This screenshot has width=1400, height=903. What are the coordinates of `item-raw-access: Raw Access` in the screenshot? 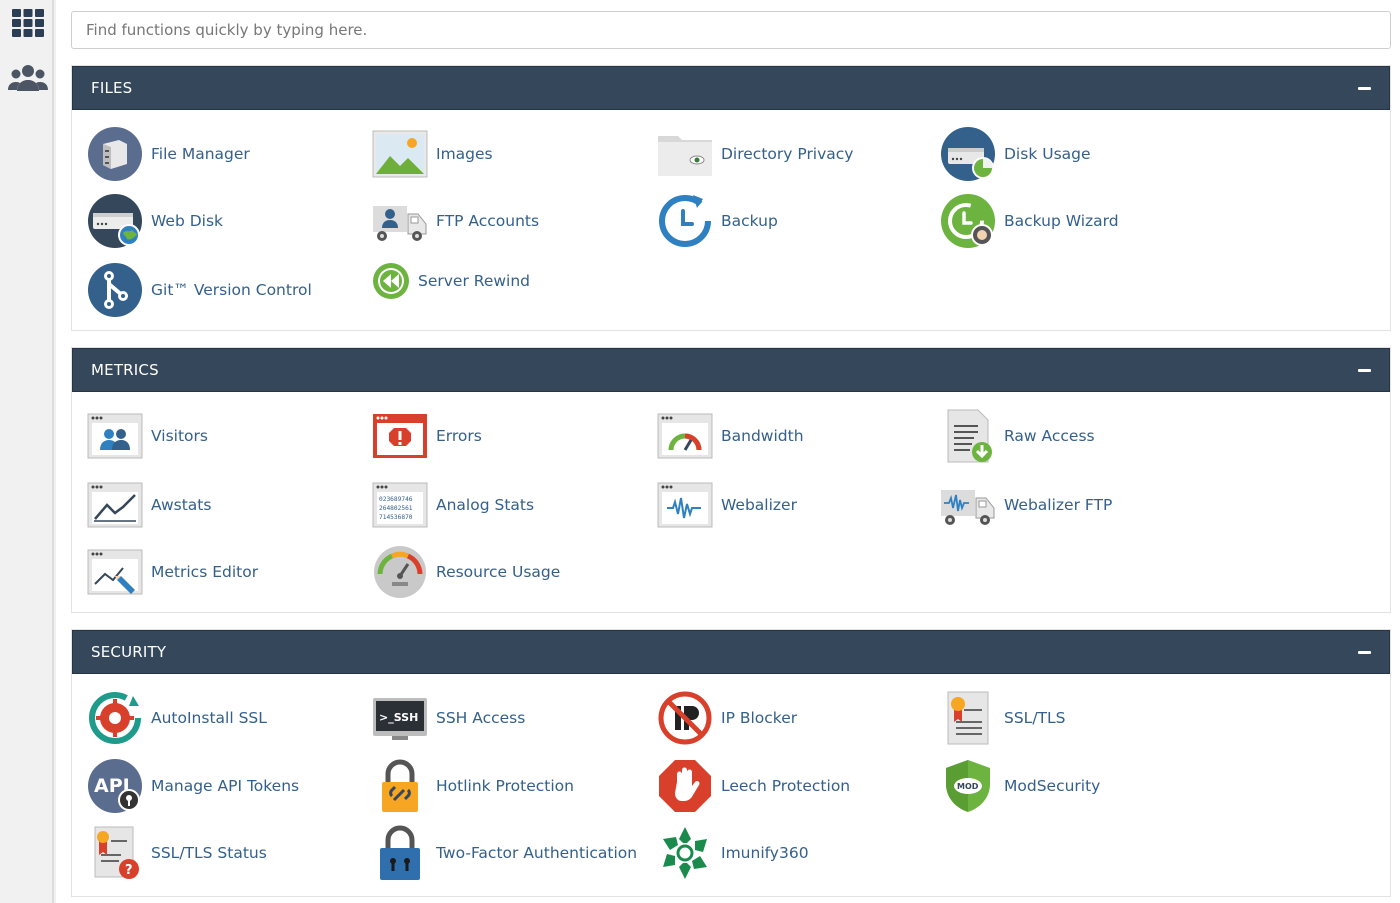 It's located at (1017, 436).